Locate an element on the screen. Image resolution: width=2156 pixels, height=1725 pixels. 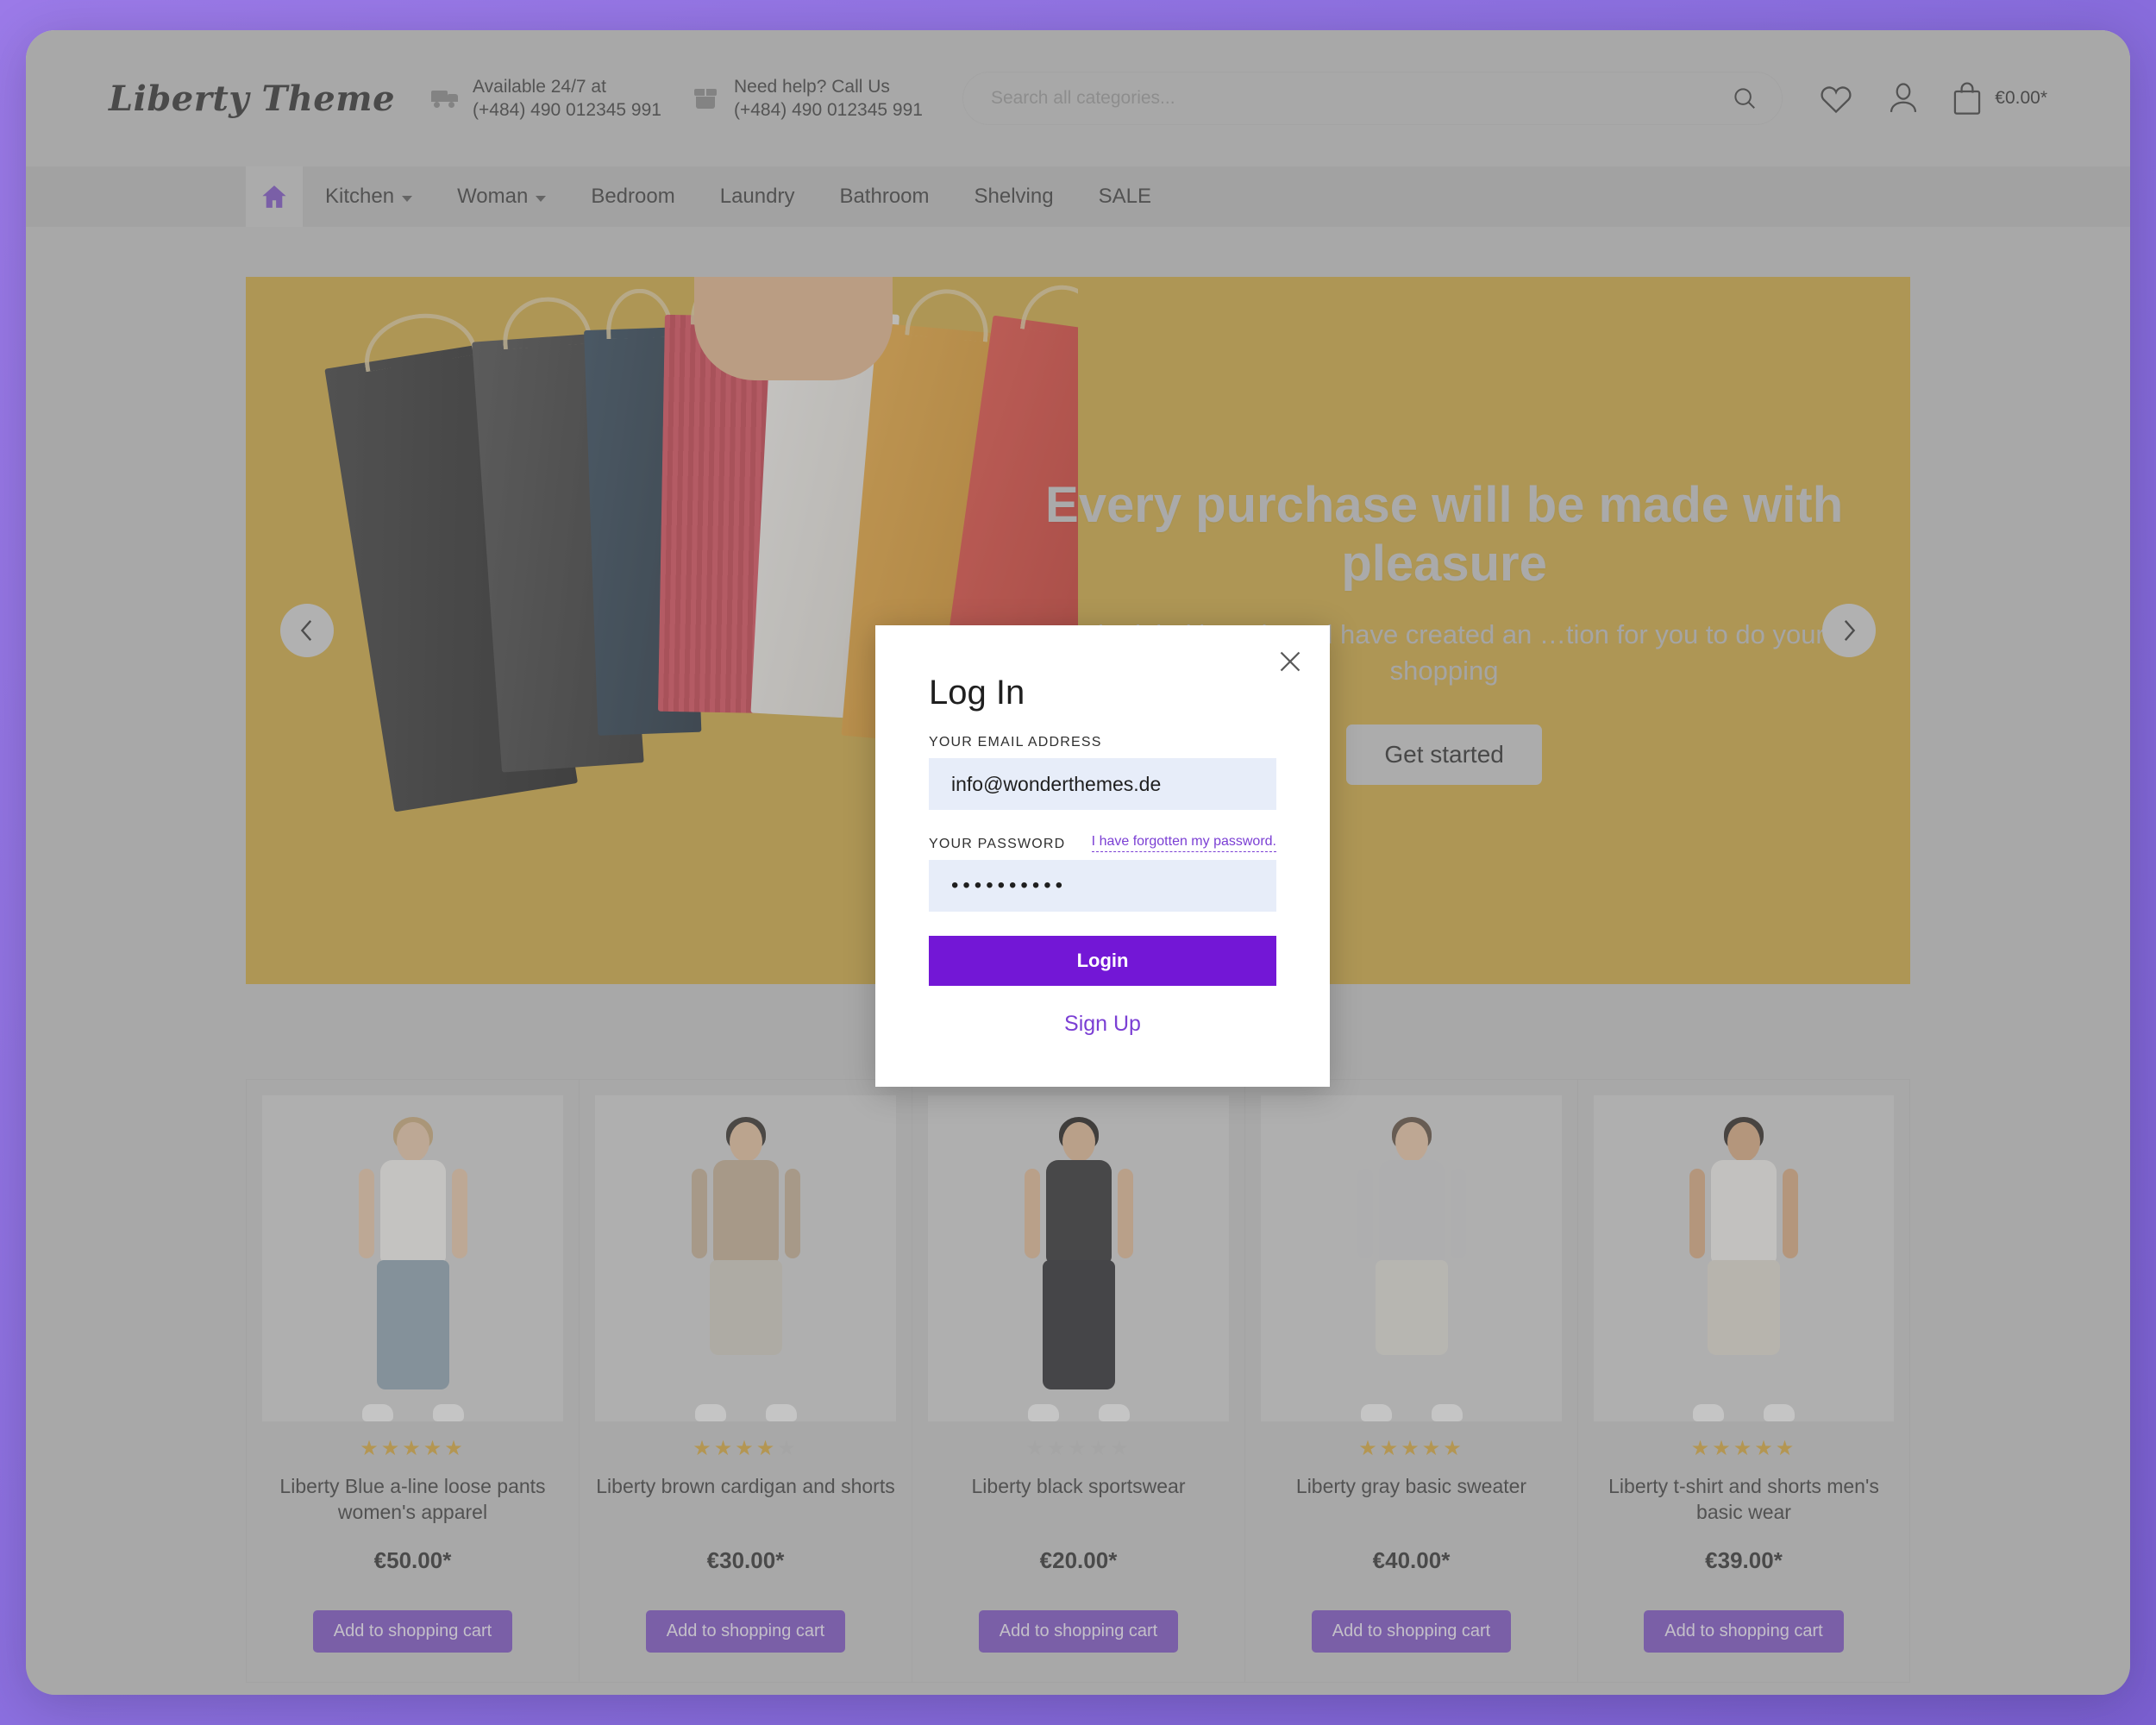
forgot-password-link: I have forgotten my password. is located at coordinates (1183, 843).